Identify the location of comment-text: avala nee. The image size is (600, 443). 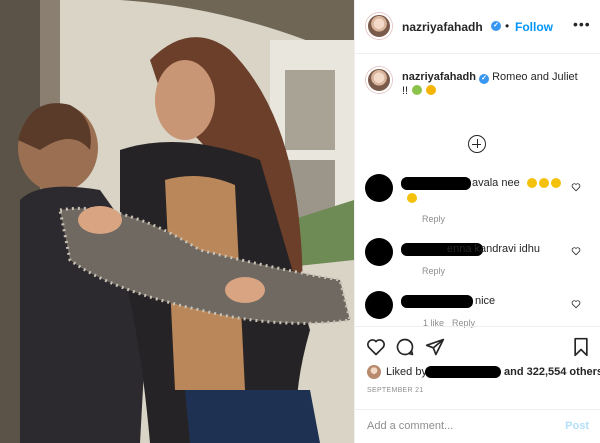
(496, 183).